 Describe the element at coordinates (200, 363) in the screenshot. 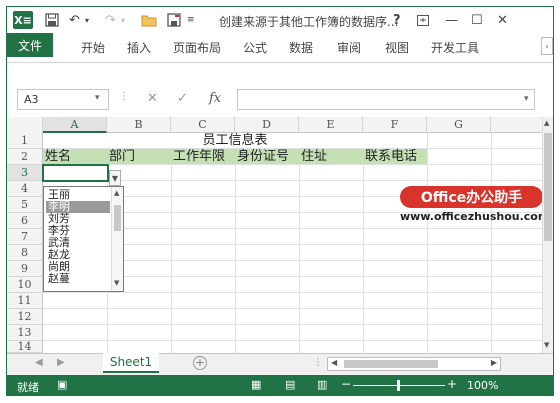

I see `new-sheet-icon: +` at that location.